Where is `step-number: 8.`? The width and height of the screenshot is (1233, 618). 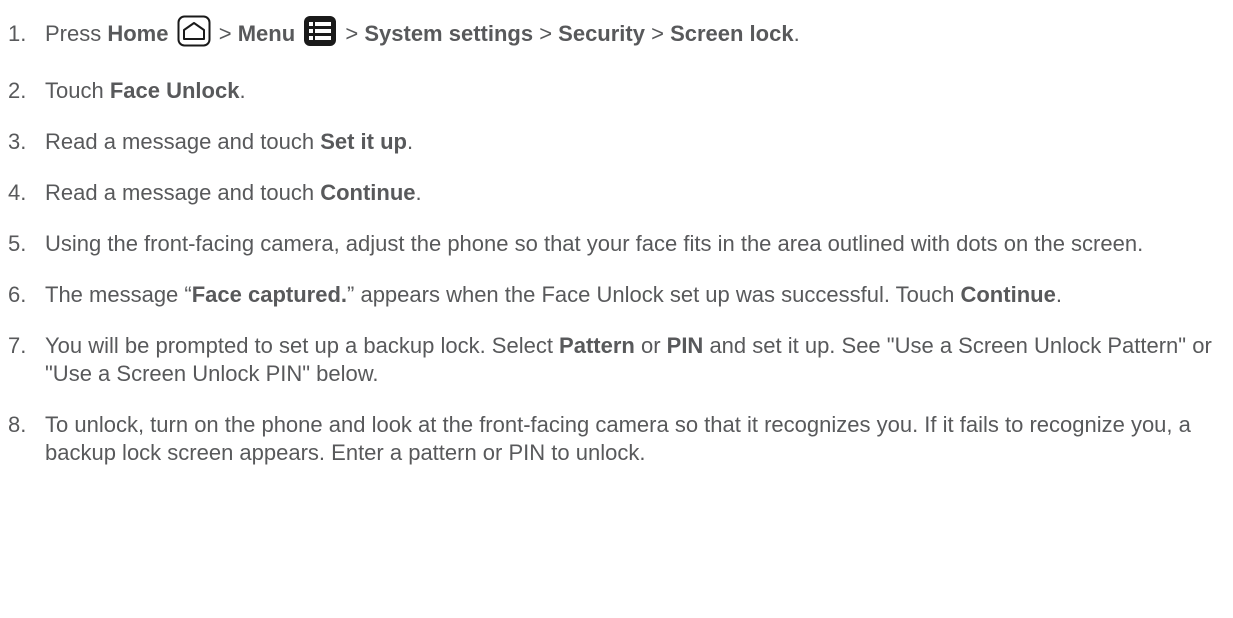 step-number: 8. is located at coordinates (17, 424).